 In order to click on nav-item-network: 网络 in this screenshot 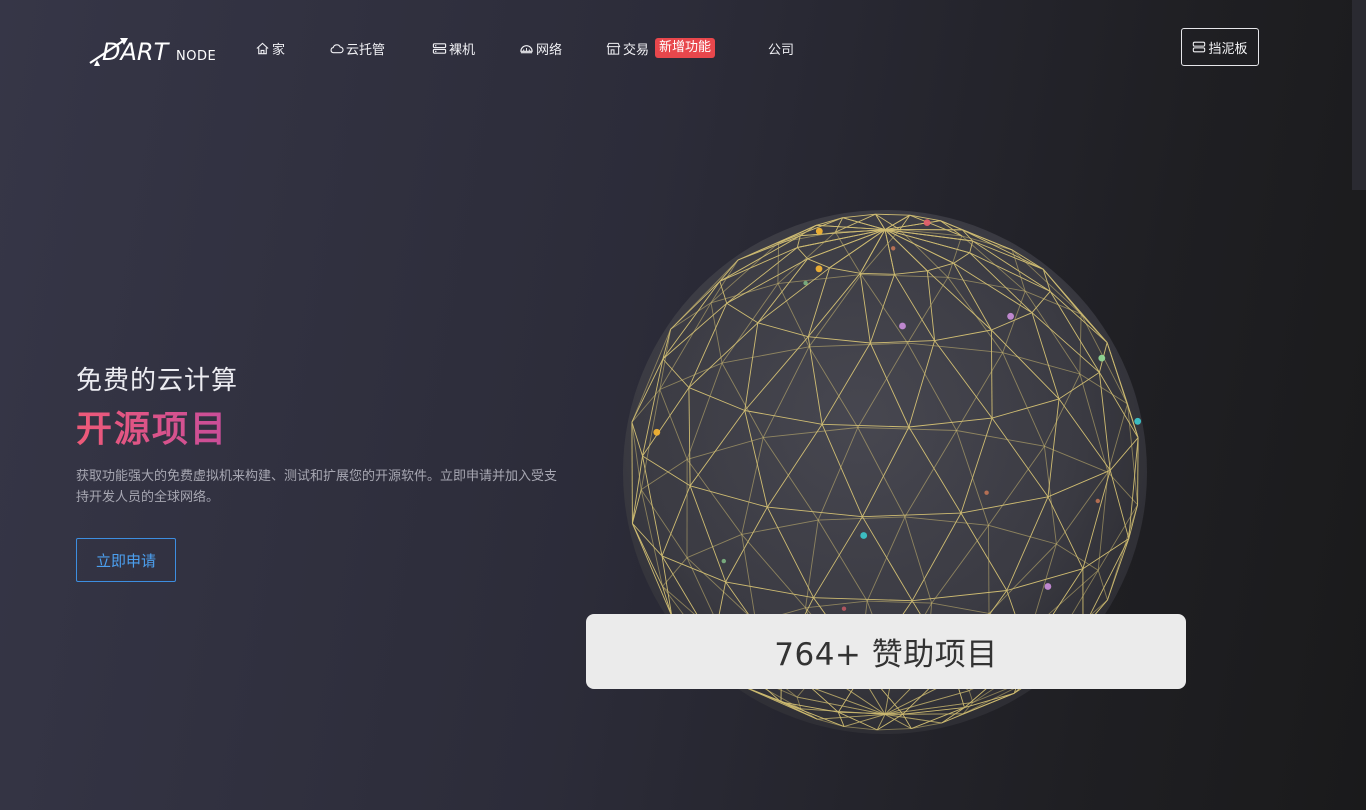, I will do `click(540, 48)`.